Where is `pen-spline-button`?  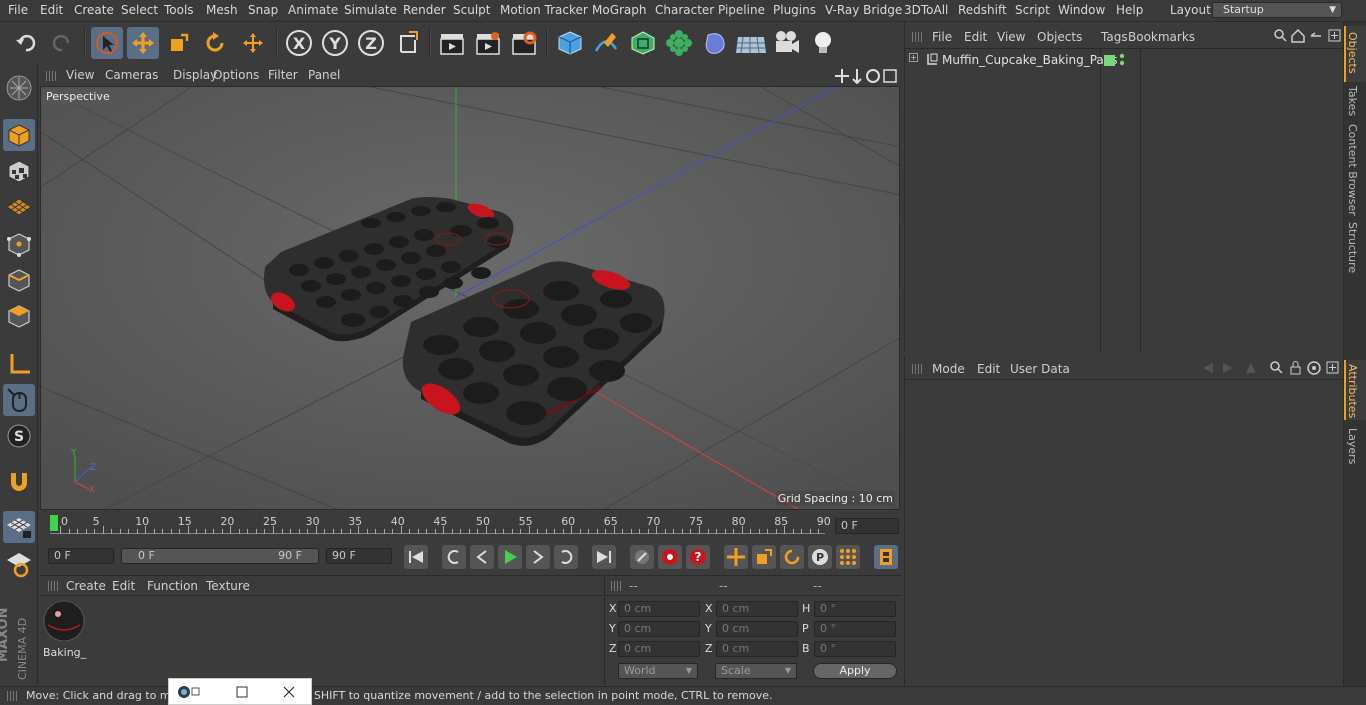 pen-spline-button is located at coordinates (606, 43).